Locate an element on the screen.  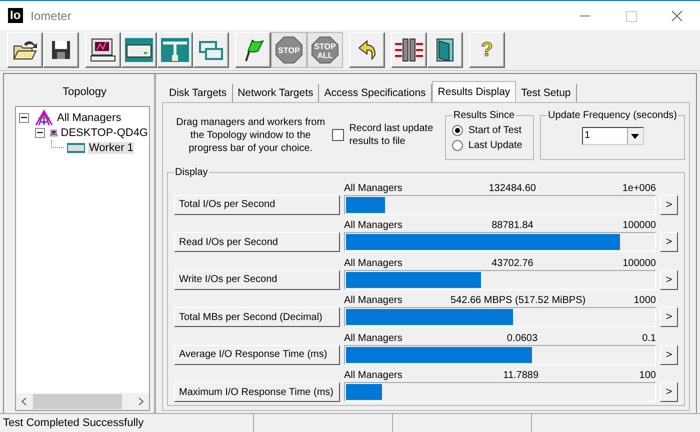
copy-icon is located at coordinates (211, 50).